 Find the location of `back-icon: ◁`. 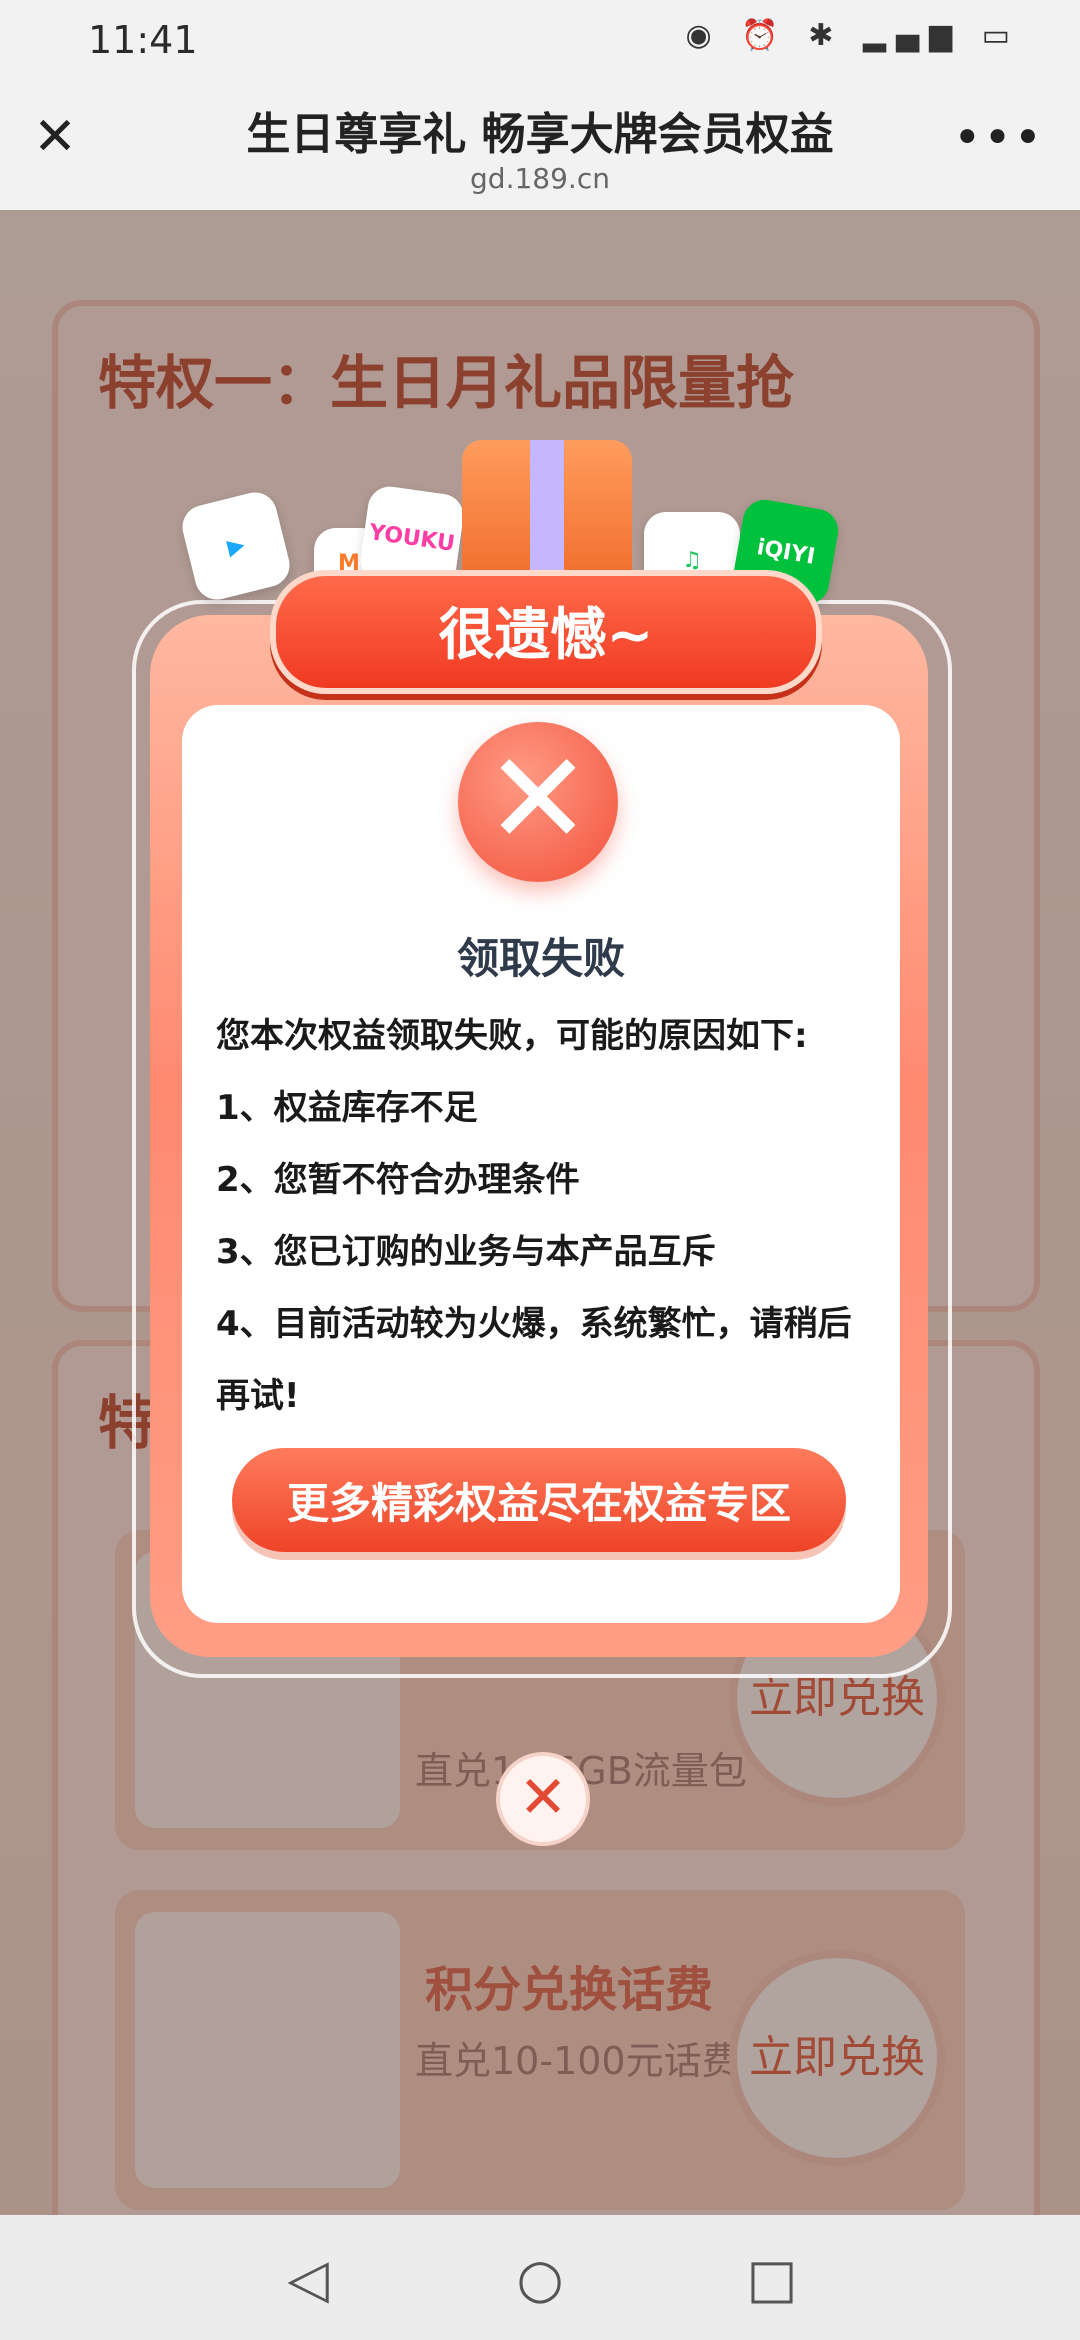

back-icon: ◁ is located at coordinates (308, 2279).